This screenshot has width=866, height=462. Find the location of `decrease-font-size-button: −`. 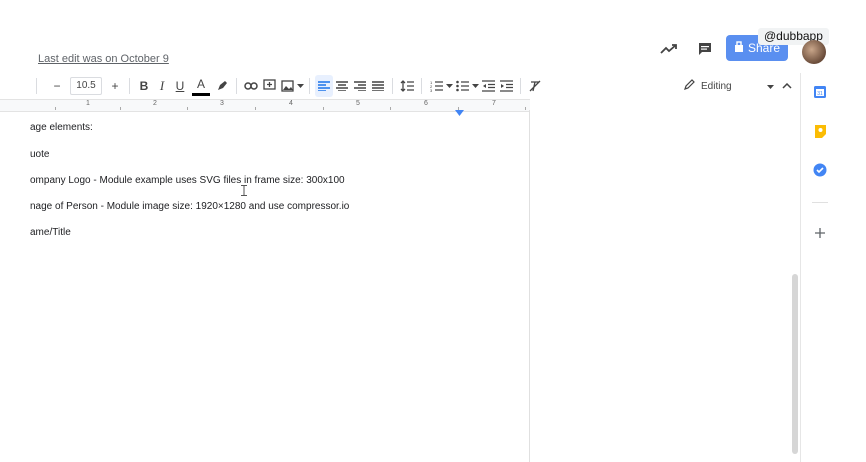

decrease-font-size-button: − is located at coordinates (57, 86).